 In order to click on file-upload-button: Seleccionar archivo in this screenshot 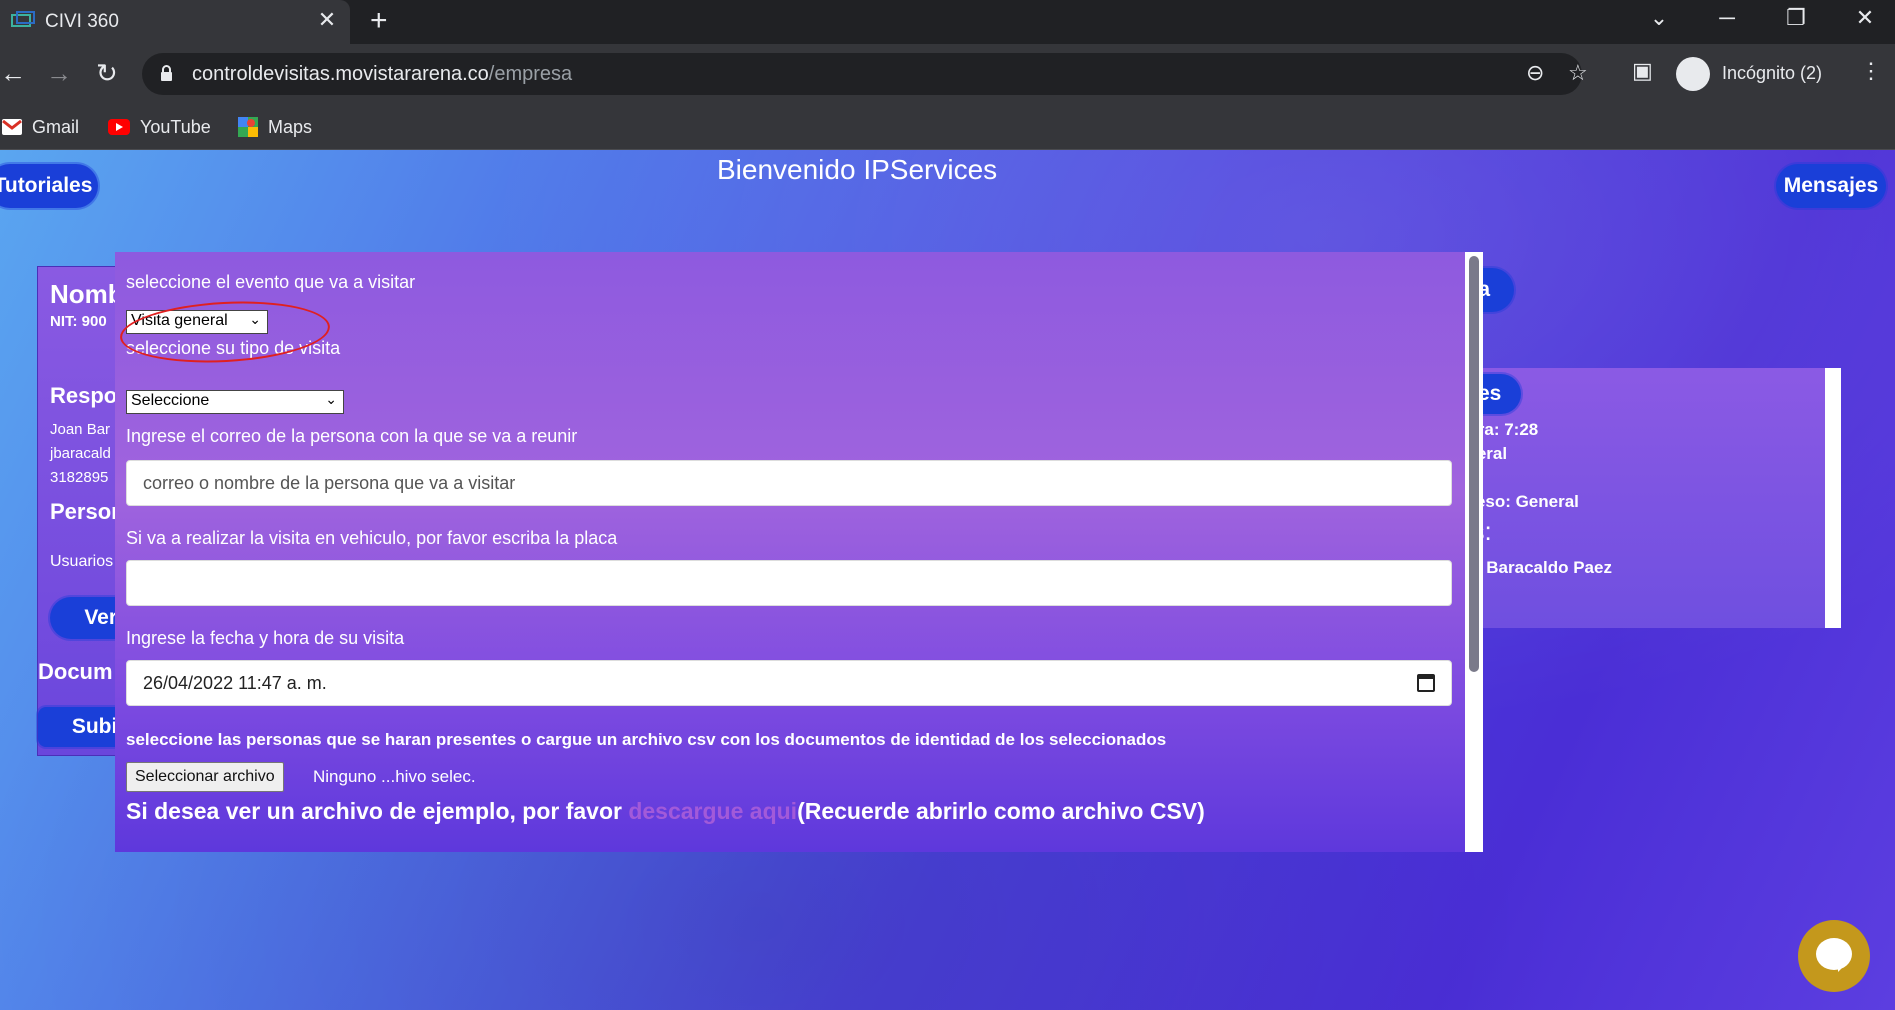, I will do `click(205, 777)`.